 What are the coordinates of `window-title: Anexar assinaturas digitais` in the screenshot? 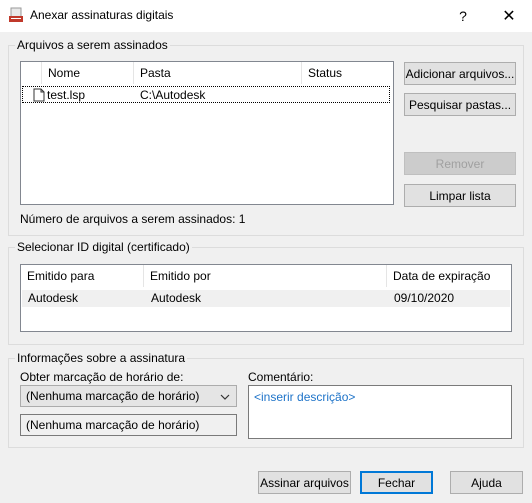 It's located at (102, 15).